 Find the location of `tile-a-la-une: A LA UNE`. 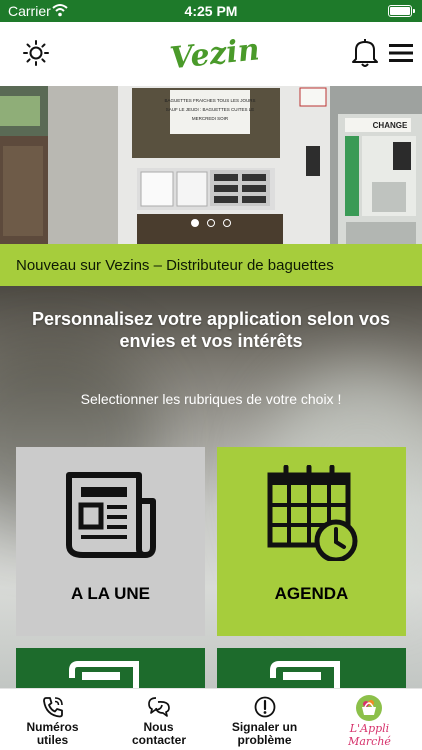

tile-a-la-une: A LA UNE is located at coordinates (110, 541).